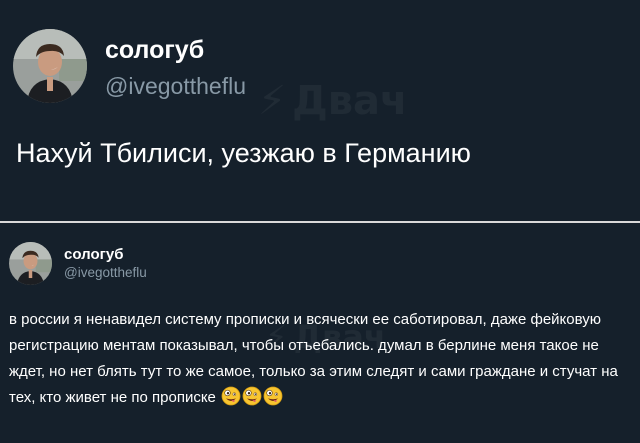 This screenshot has width=640, height=443. I want to click on watermark: ⚡ Двач, so click(332, 101).